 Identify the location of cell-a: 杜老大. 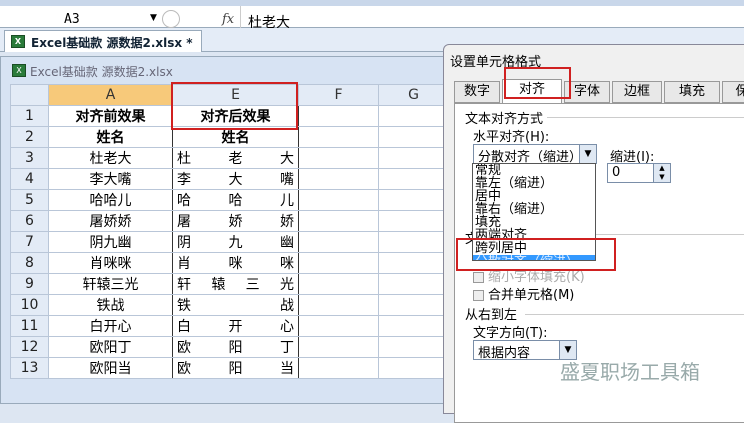
(110, 158).